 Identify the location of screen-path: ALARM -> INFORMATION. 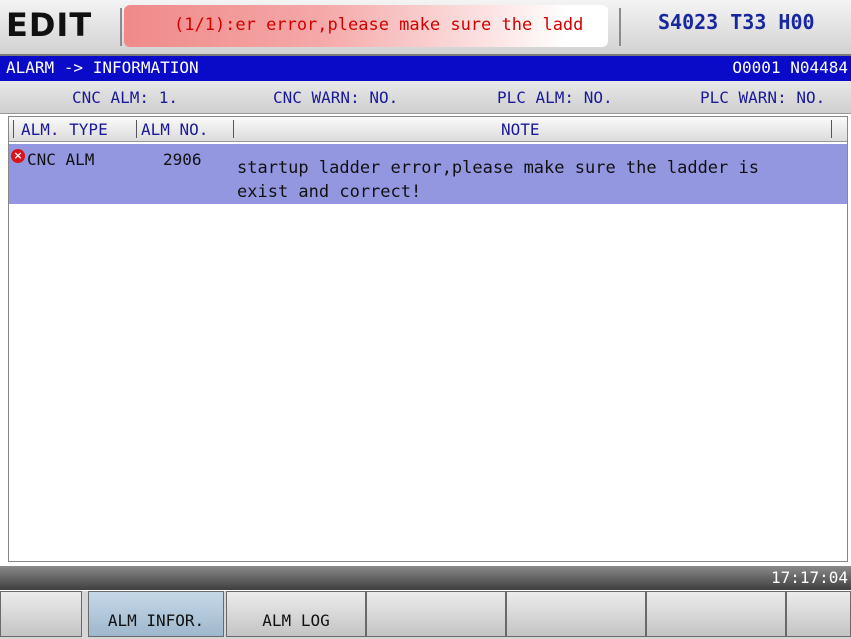
(102, 67).